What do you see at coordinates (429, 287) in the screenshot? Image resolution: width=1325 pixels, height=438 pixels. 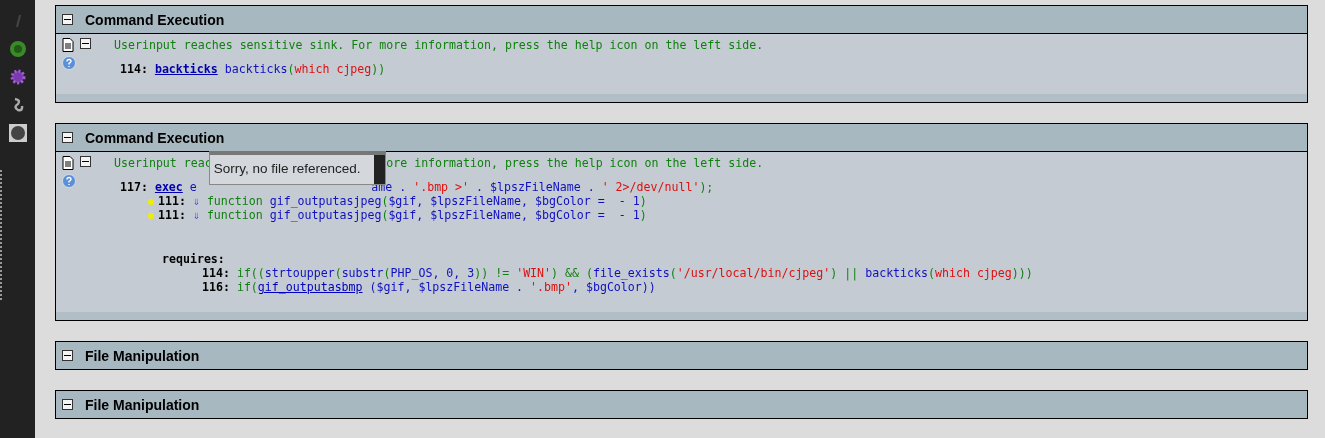 I see `code-line: 116: if(gif_outputasbmp ($gif, $lpszFileName . '.bmp', $bgColor))` at bounding box center [429, 287].